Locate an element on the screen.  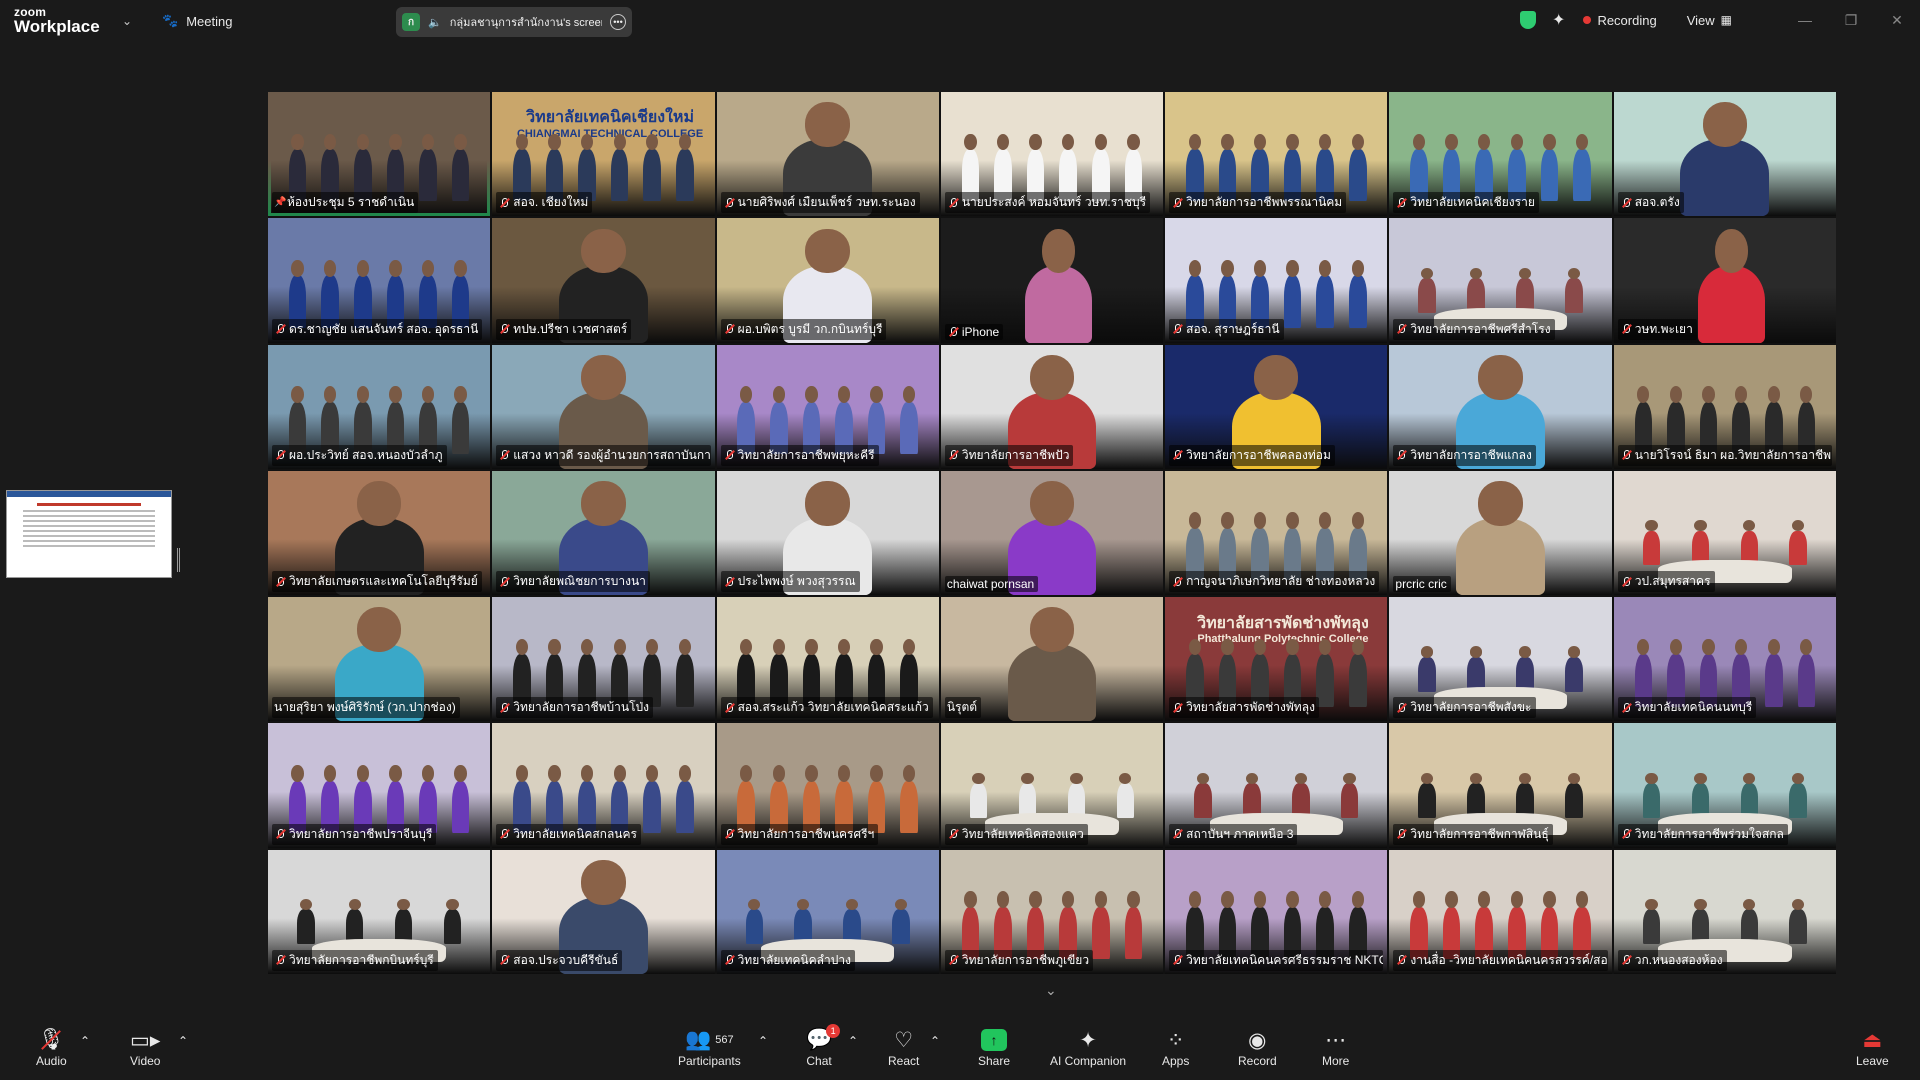
chat-options-caret: ⌃ is located at coordinates (853, 1041).